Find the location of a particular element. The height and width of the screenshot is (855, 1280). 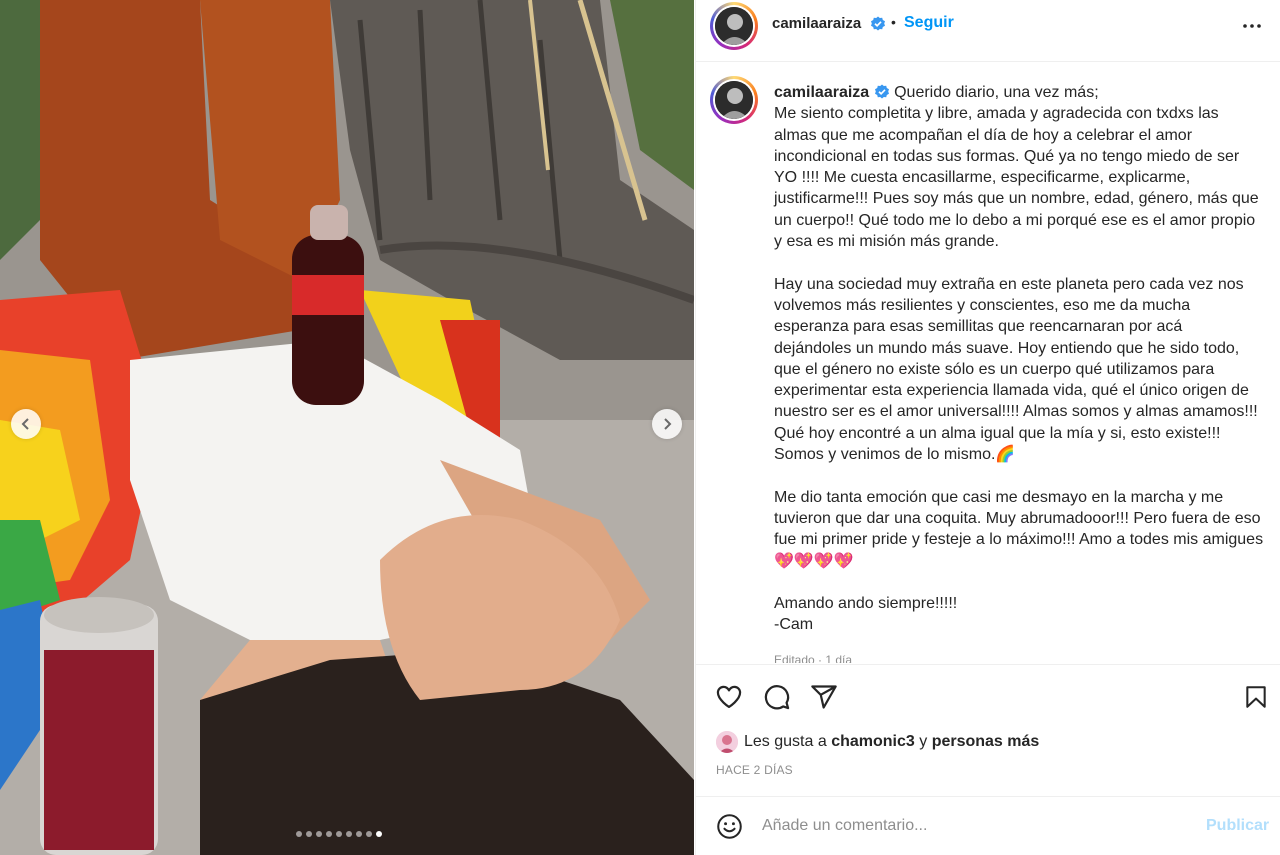

likes-others-link: personas más is located at coordinates (986, 742).